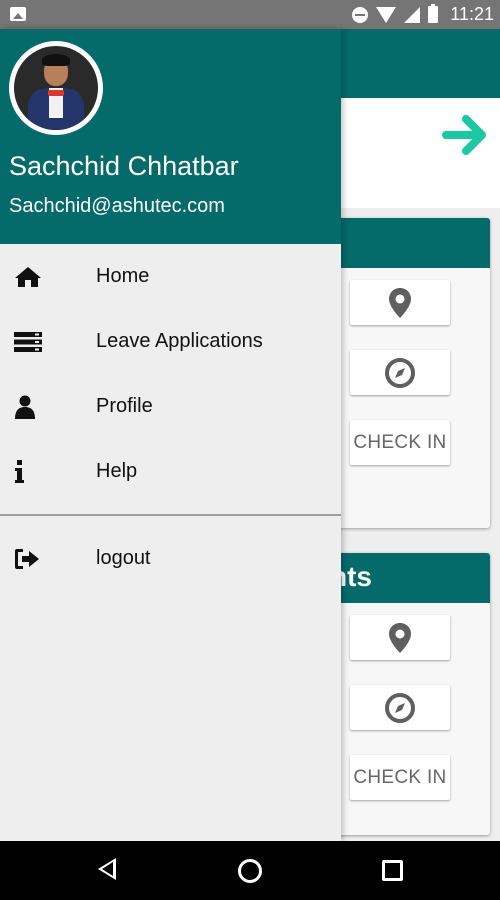 The height and width of the screenshot is (900, 500). What do you see at coordinates (412, 14) in the screenshot?
I see `cell-signal-icon` at bounding box center [412, 14].